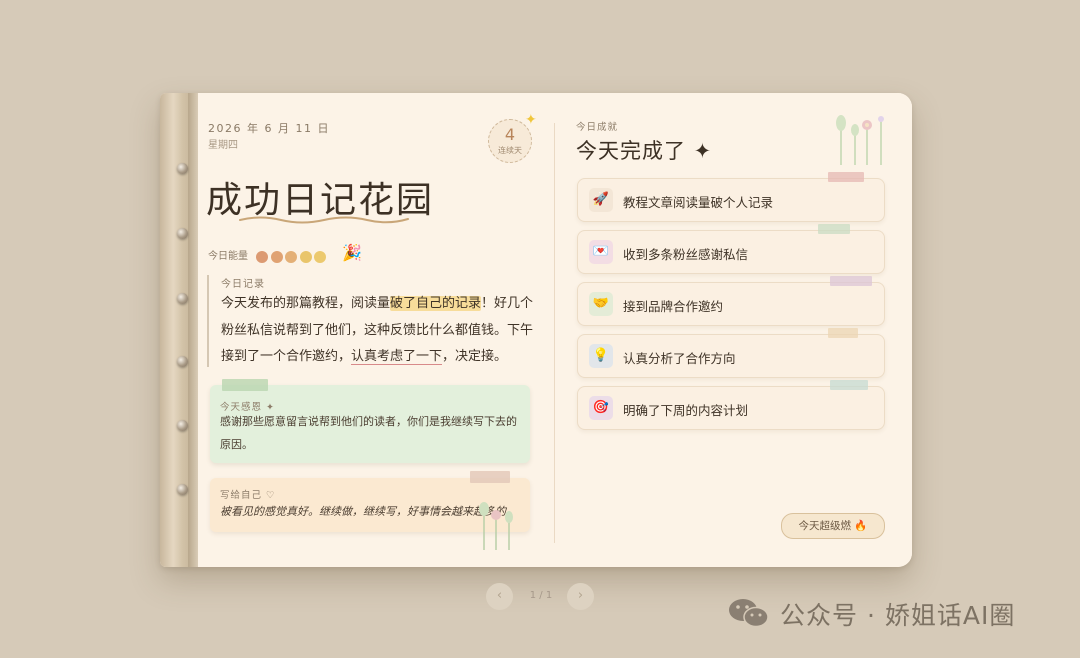  Describe the element at coordinates (352, 252) in the screenshot. I see `party-popper-icon: 🎉` at that location.